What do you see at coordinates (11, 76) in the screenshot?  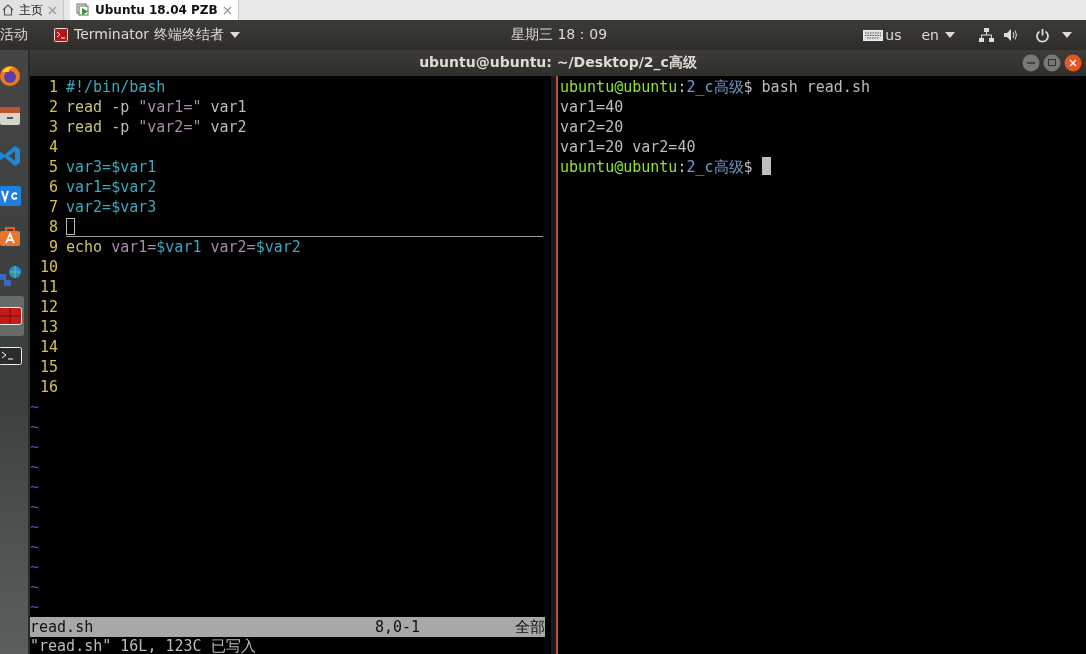 I see `firefox-icon` at bounding box center [11, 76].